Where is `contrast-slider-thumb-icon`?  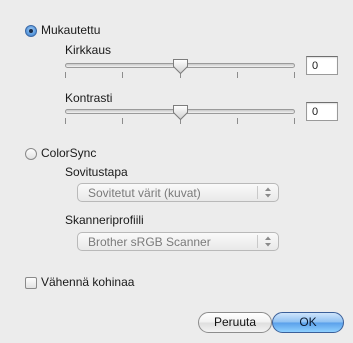
contrast-slider-thumb-icon is located at coordinates (180, 112).